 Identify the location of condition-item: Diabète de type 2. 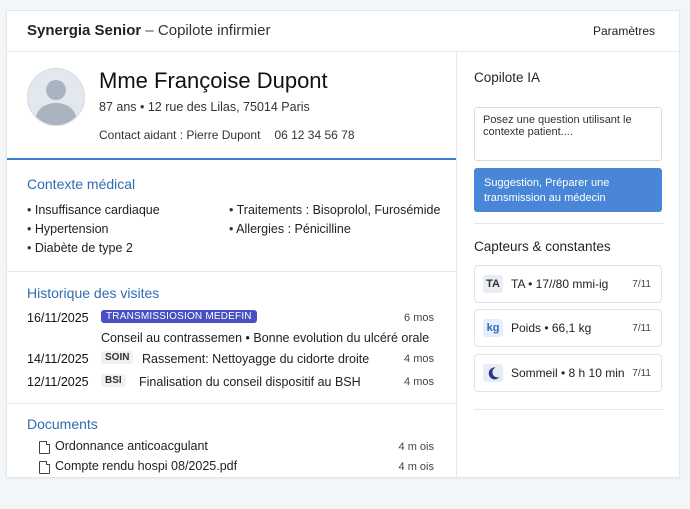
(80, 248).